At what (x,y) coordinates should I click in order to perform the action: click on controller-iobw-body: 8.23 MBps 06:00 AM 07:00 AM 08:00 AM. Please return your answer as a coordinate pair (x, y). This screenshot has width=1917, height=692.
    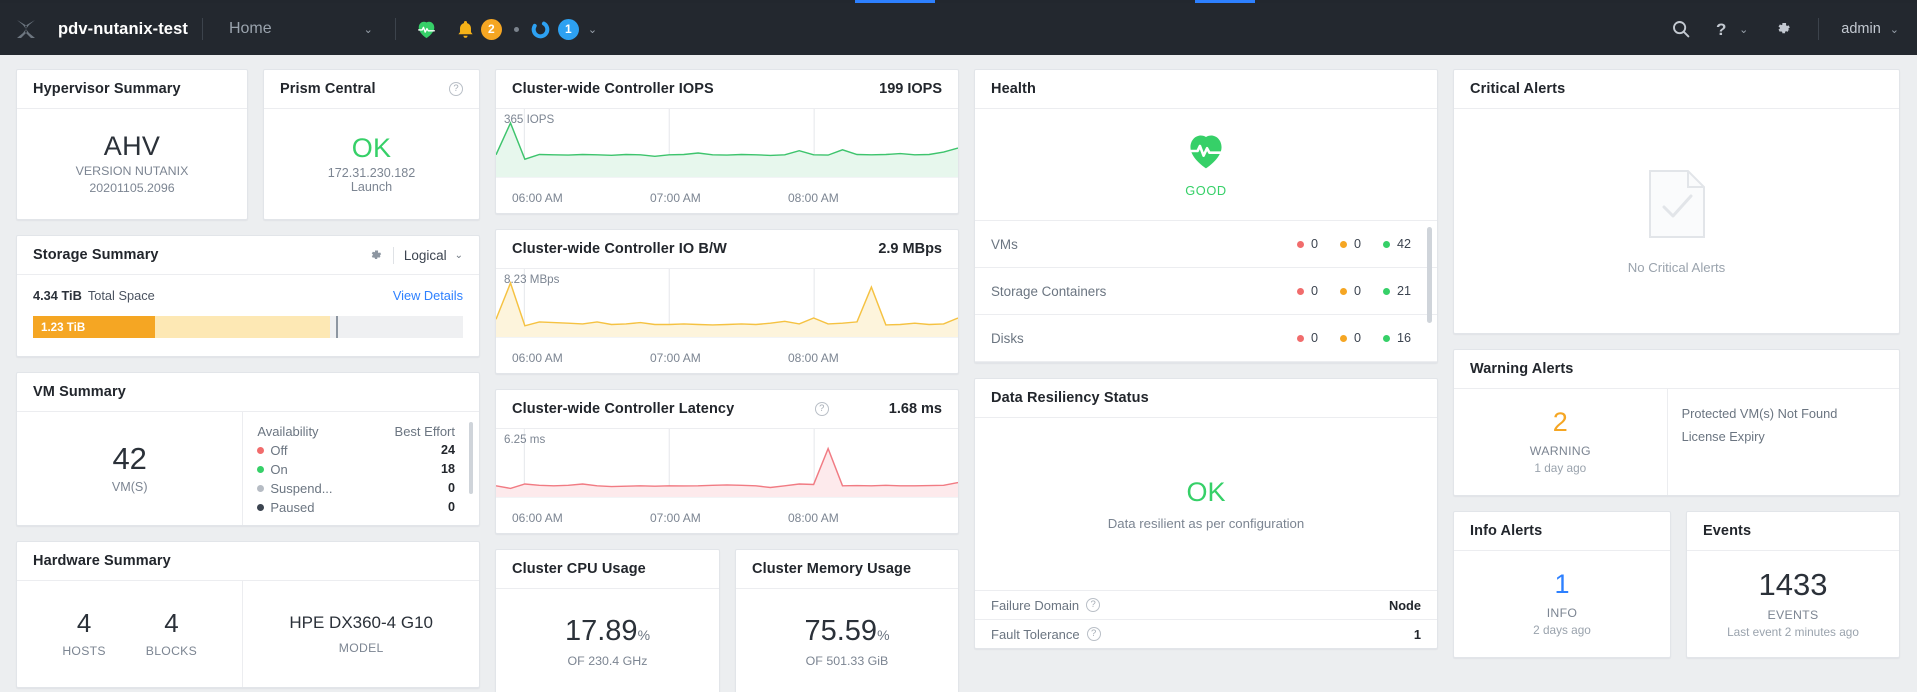
    Looking at the image, I should click on (727, 321).